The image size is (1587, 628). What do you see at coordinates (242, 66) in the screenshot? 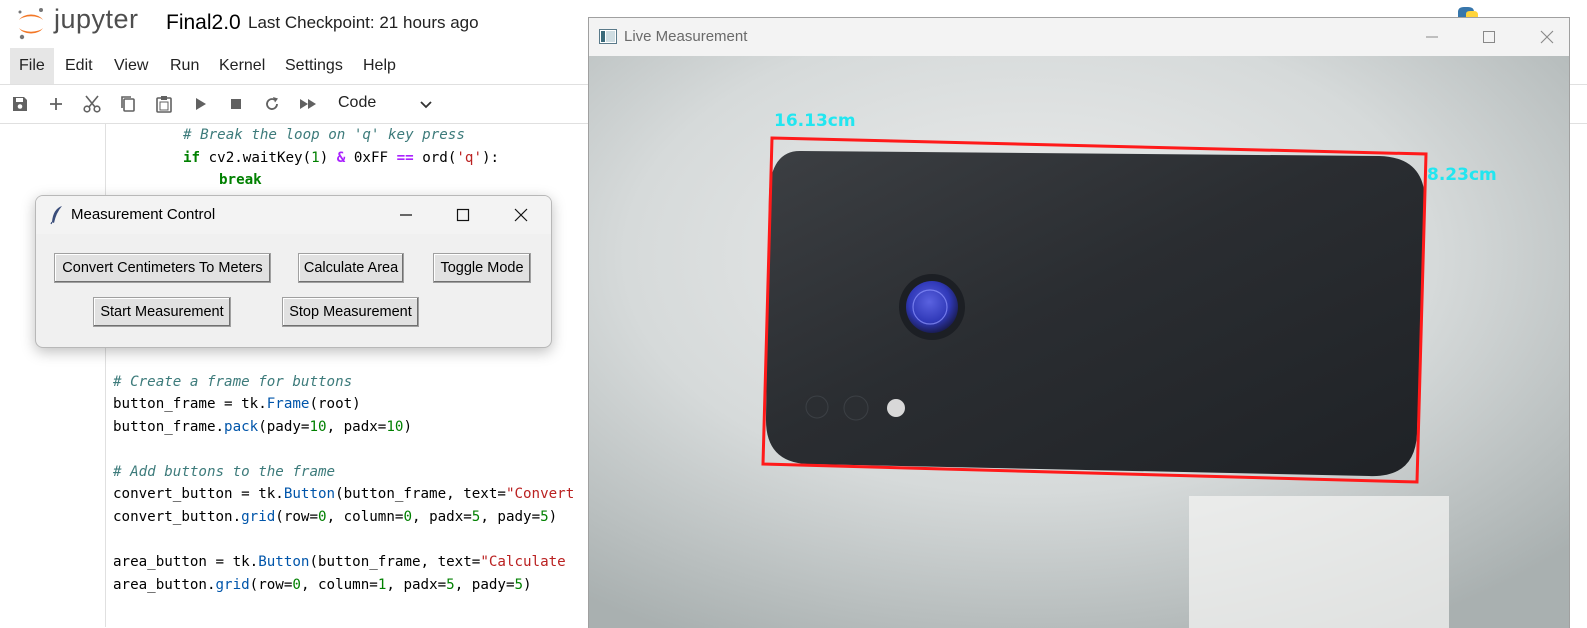
I see `menu-kernel: Kernel` at bounding box center [242, 66].